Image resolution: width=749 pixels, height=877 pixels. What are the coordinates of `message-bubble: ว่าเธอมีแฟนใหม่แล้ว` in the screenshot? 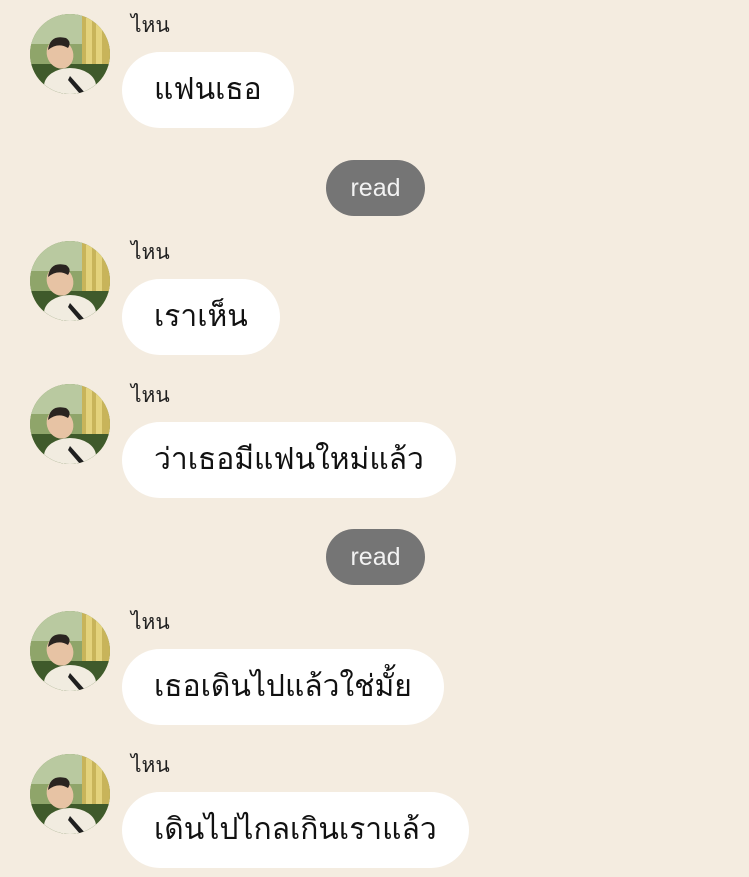 It's located at (289, 460).